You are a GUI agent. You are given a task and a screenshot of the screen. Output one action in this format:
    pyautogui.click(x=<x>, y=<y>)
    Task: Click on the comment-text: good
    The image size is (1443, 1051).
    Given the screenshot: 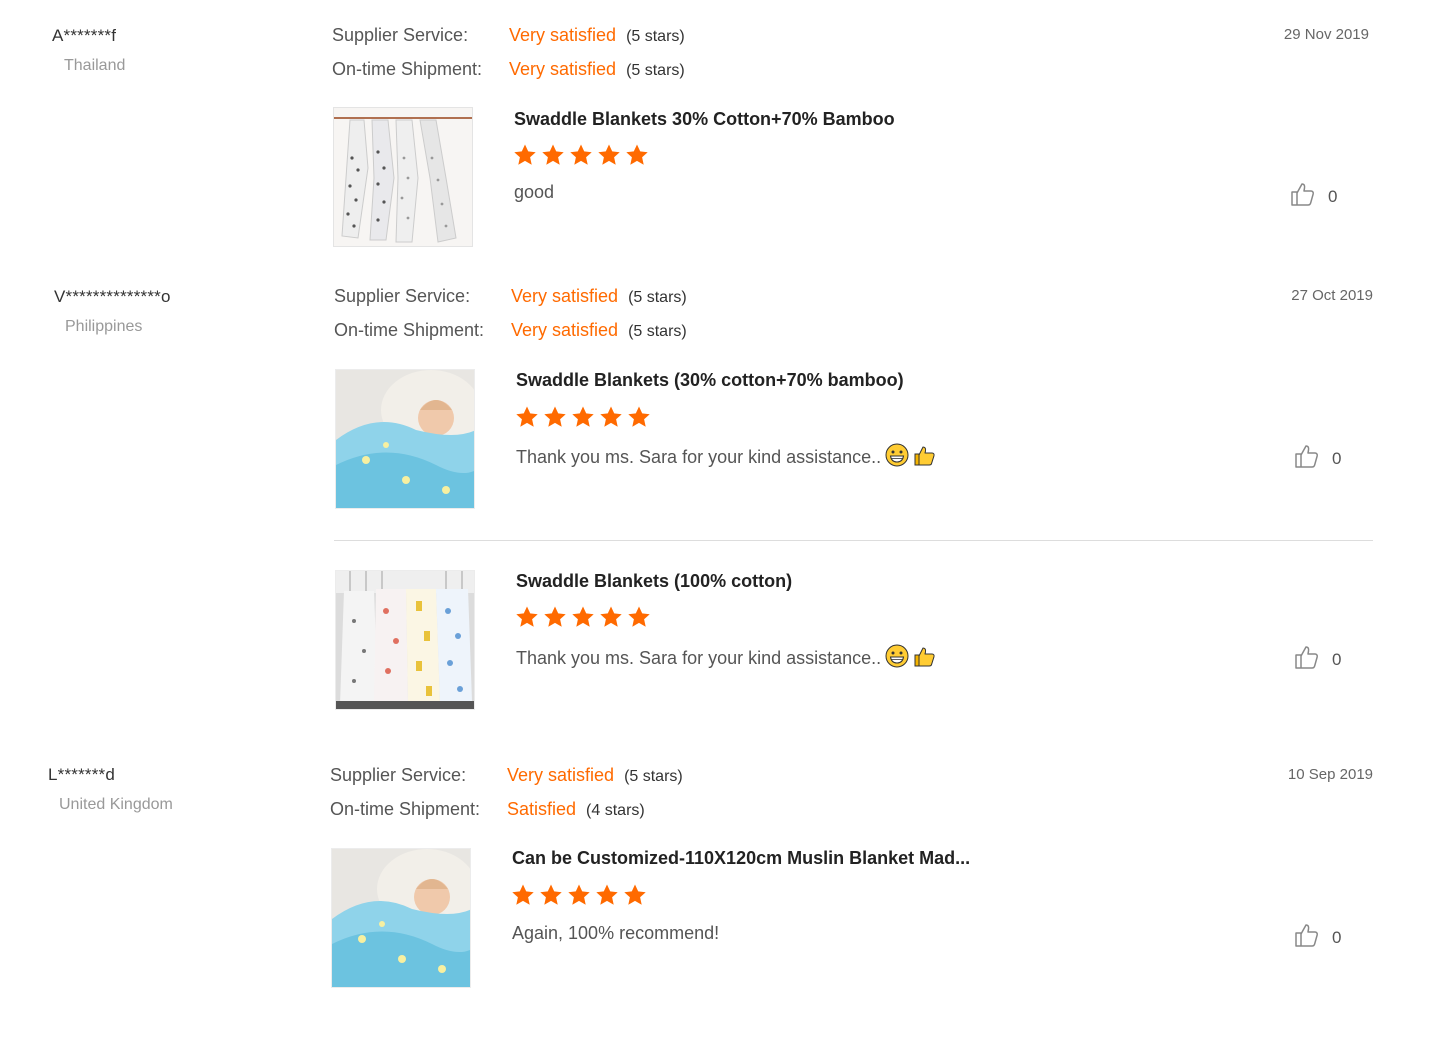 What is the action you would take?
    pyautogui.click(x=534, y=192)
    